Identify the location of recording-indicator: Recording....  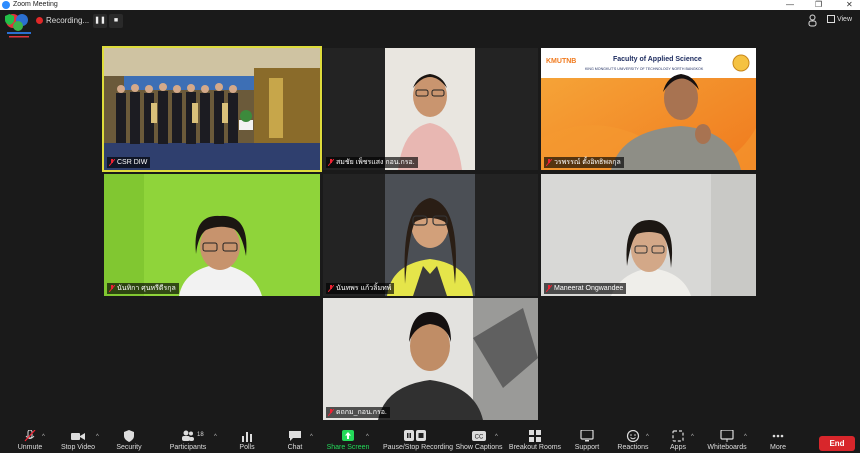
(62, 21).